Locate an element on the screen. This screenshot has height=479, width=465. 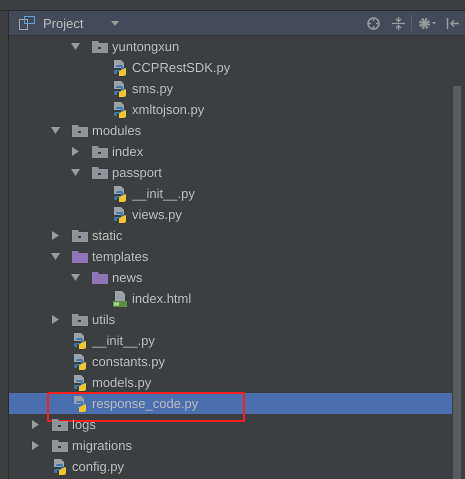
file-name: constants.py is located at coordinates (128, 361).